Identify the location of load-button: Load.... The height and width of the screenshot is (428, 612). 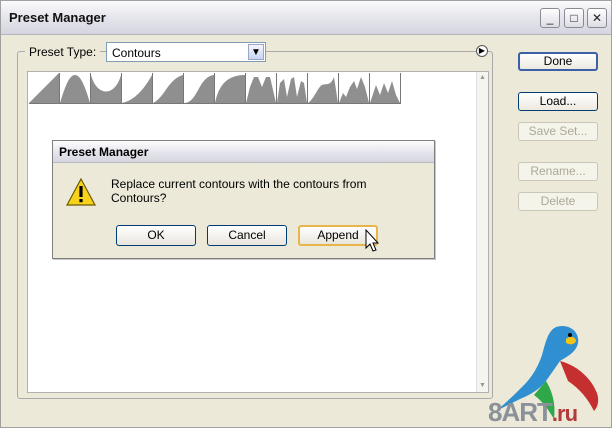
(558, 101).